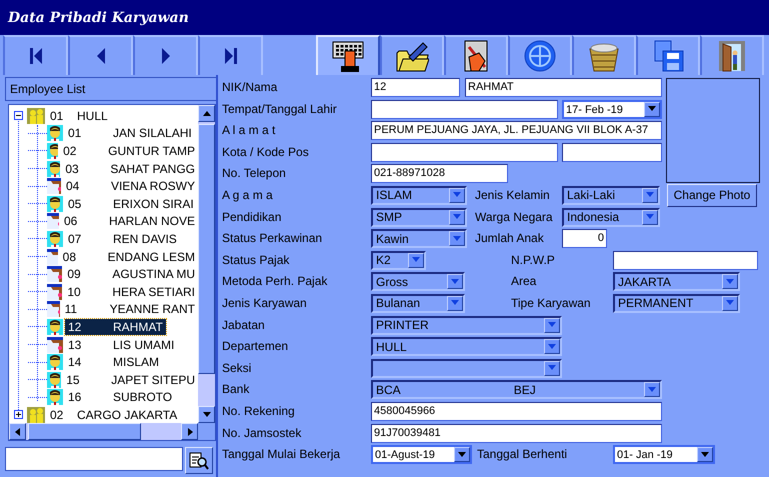 The image size is (769, 477). What do you see at coordinates (612, 109) in the screenshot?
I see `date-picker: 17- Feb -19` at bounding box center [612, 109].